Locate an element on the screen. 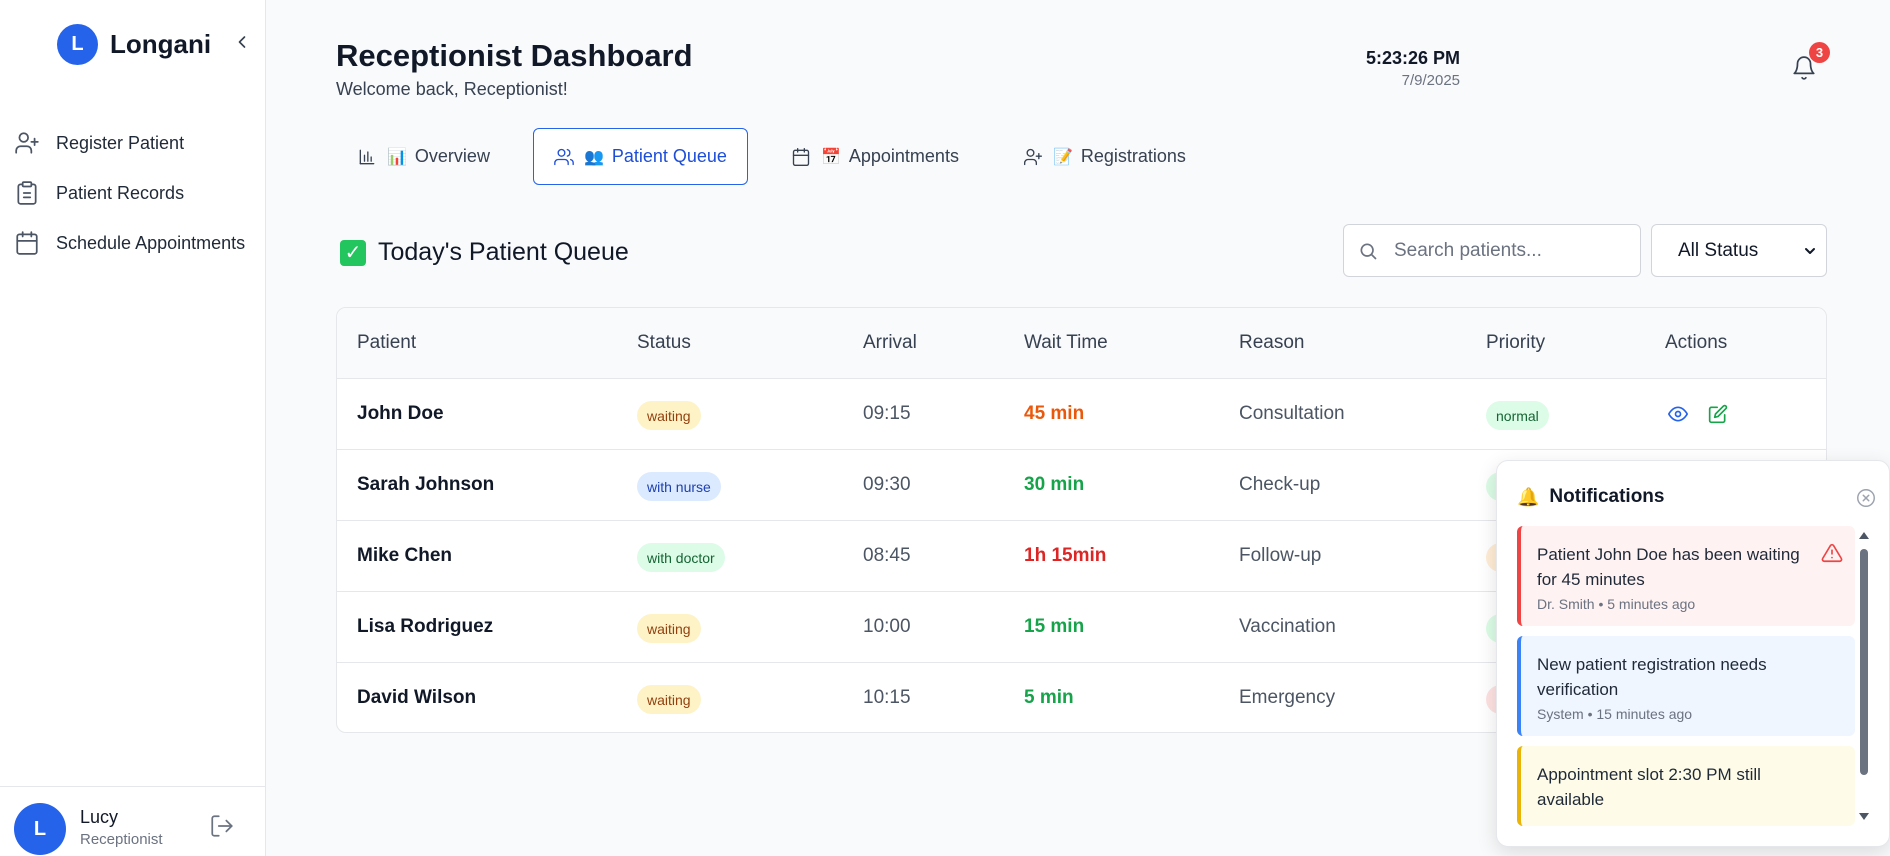 The width and height of the screenshot is (1890, 856). notification-meta: Dr. Smith • 5 minutes ago is located at coordinates (1616, 604).